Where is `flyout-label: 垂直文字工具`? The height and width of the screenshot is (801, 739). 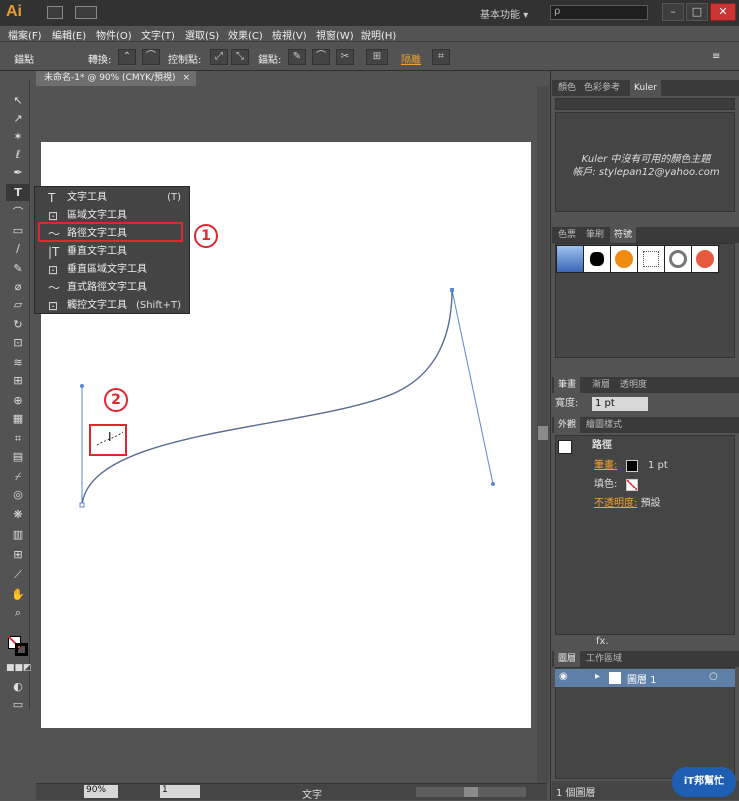 flyout-label: 垂直文字工具 is located at coordinates (97, 251).